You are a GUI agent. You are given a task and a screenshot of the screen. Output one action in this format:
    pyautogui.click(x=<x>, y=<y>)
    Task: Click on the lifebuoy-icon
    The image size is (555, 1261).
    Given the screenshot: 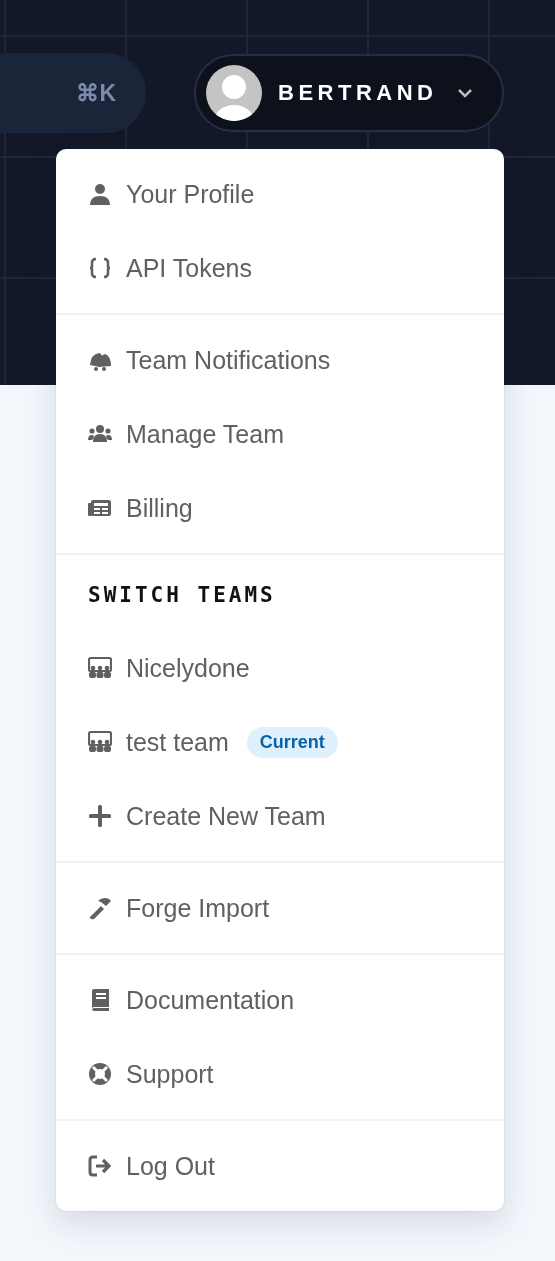 What is the action you would take?
    pyautogui.click(x=100, y=1074)
    